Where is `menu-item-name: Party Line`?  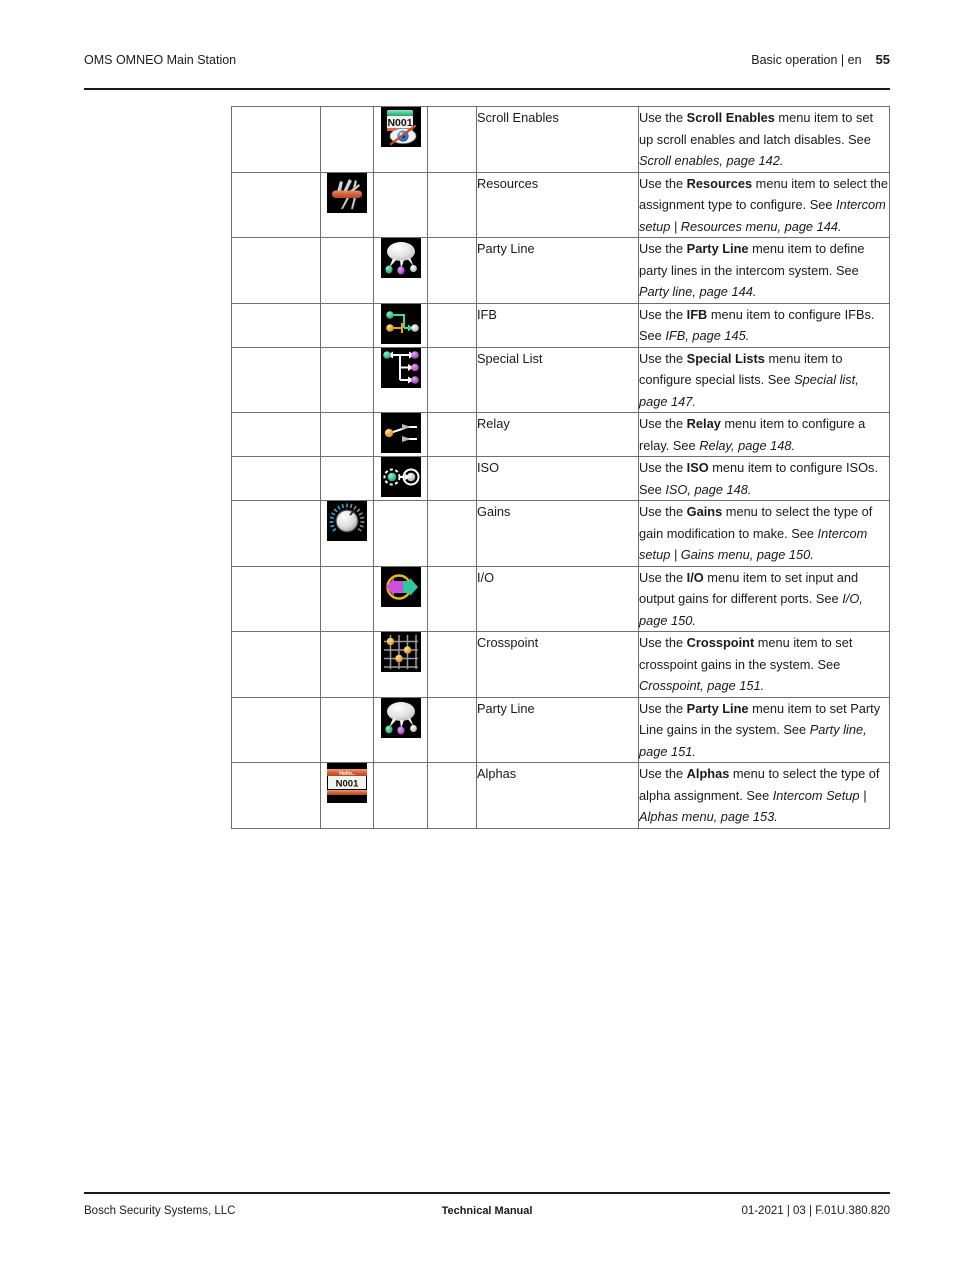
menu-item-name: Party Line is located at coordinates (557, 729).